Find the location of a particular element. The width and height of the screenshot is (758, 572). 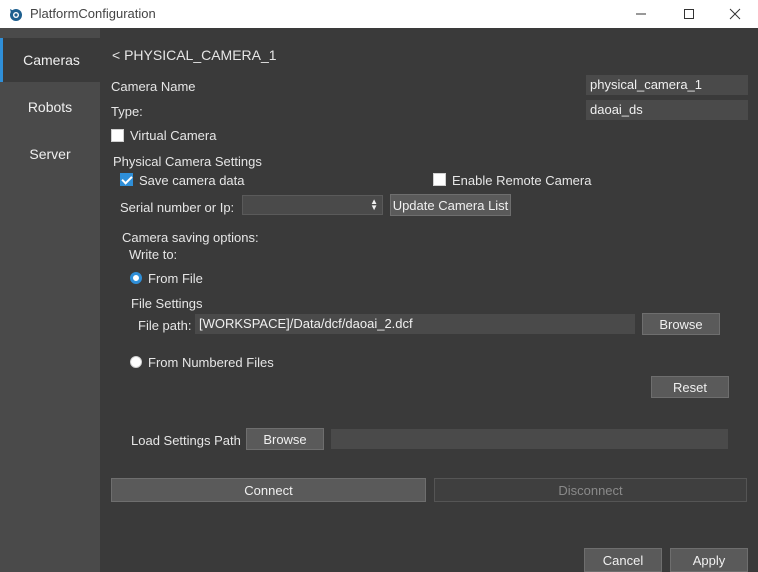

maximize-icon is located at coordinates (689, 14).